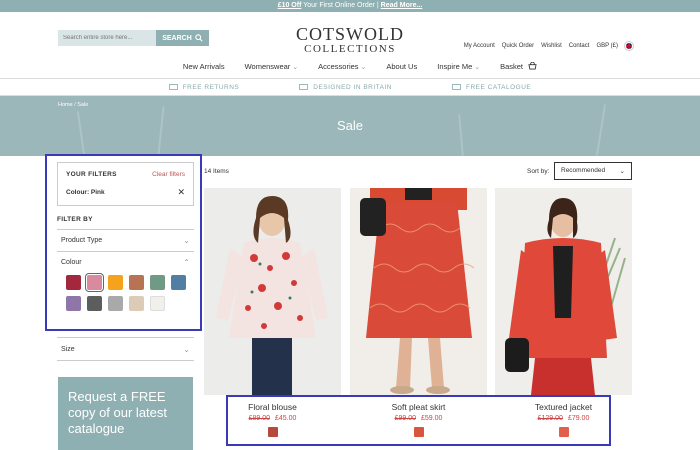  Describe the element at coordinates (563, 291) in the screenshot. I see `product-image-textured-jacket` at that location.